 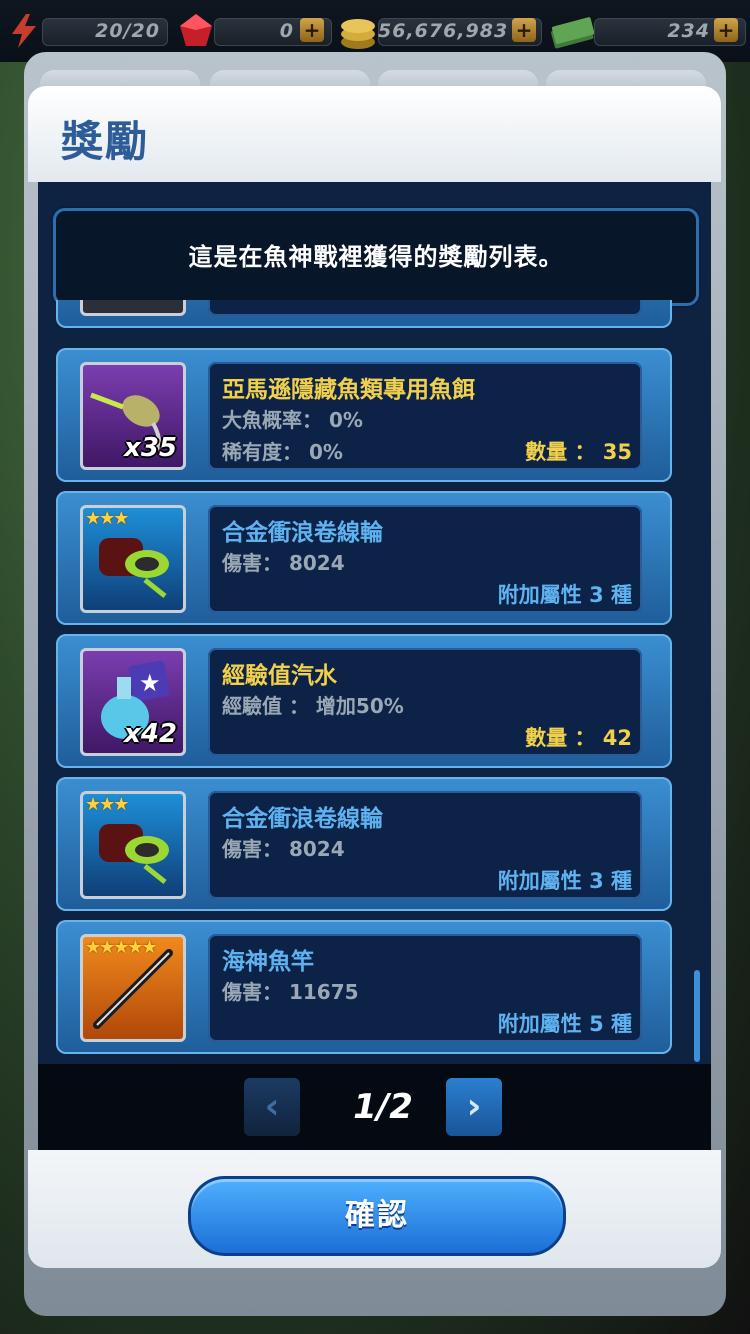 What do you see at coordinates (573, 33) in the screenshot?
I see `cash-icon` at bounding box center [573, 33].